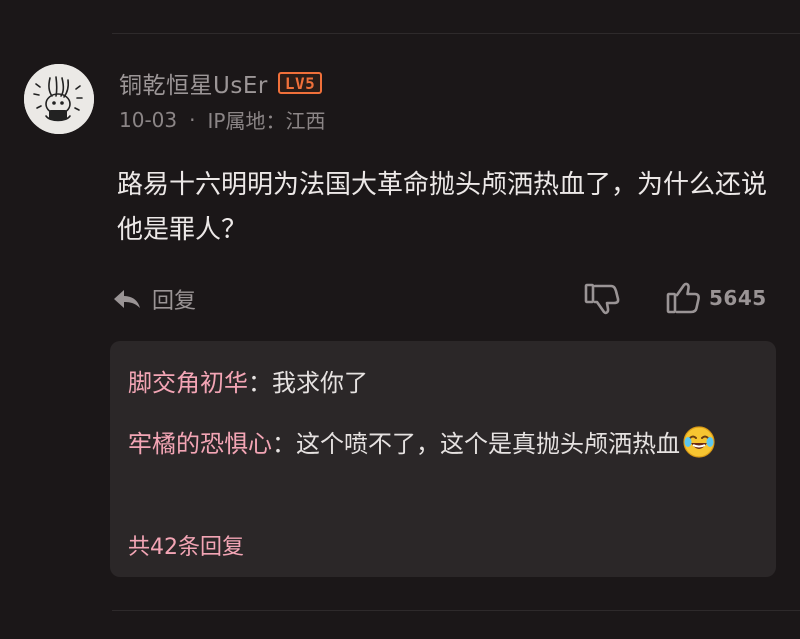 The image size is (800, 639). I want to click on user-row: 铜乾恒星UsEr LV5, so click(221, 83).